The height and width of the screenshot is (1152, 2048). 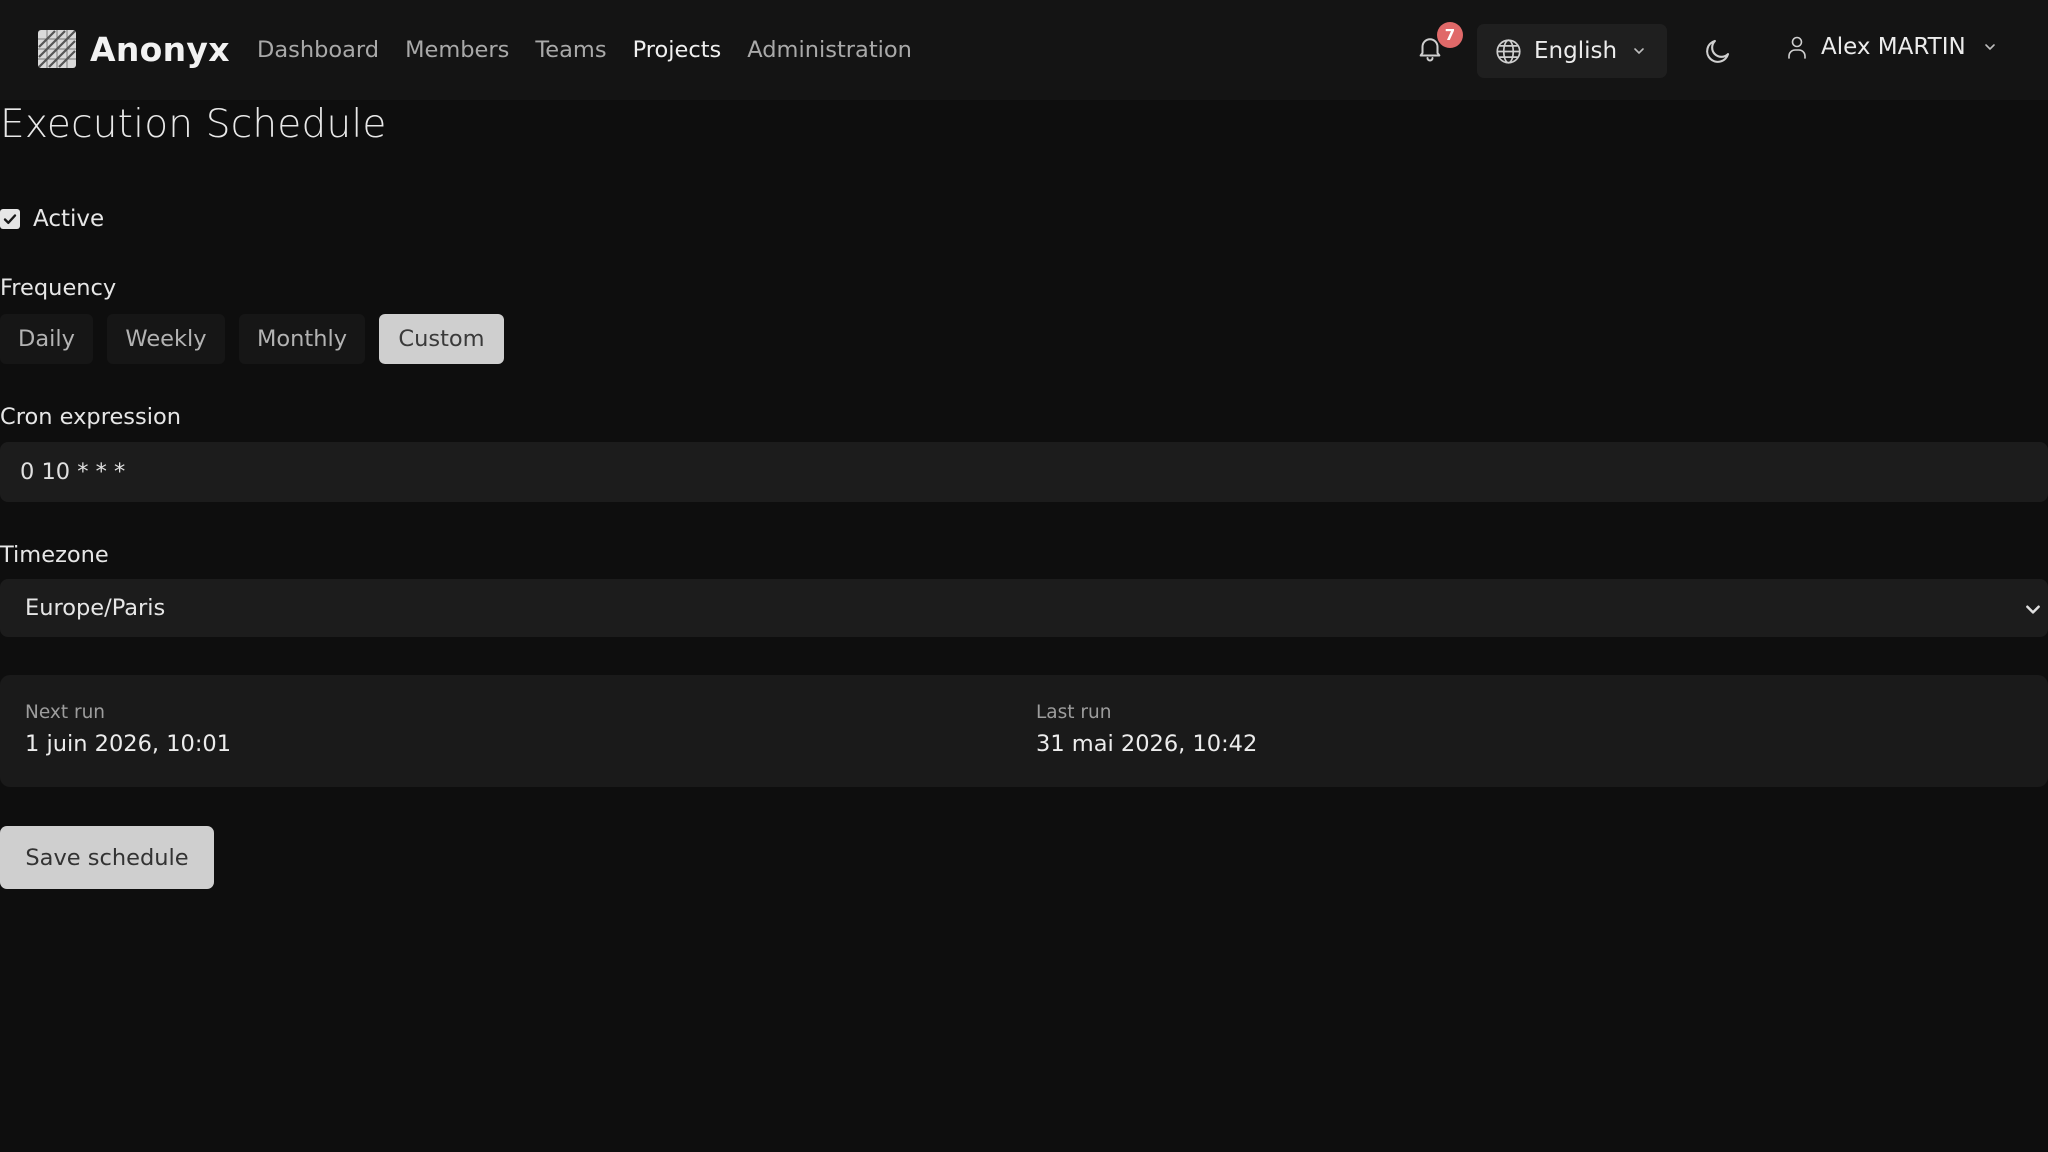 I want to click on moon-icon, so click(x=1718, y=51).